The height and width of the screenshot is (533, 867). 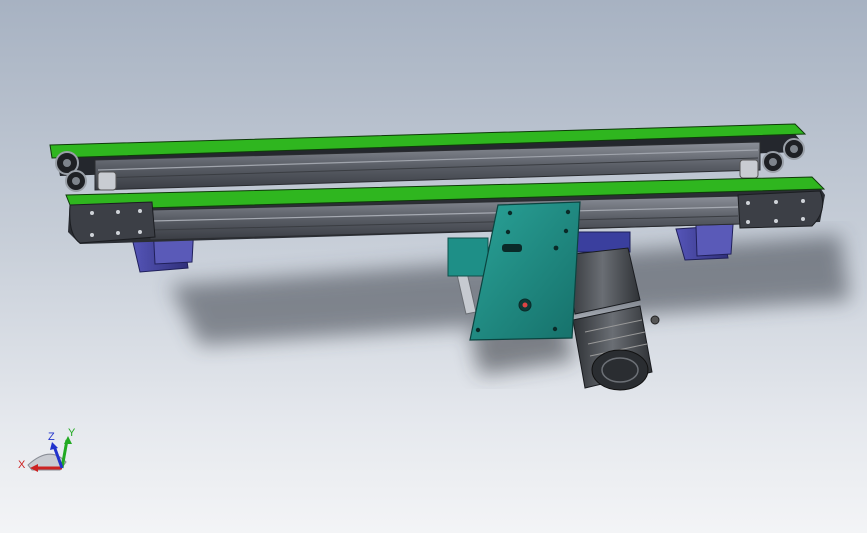 What do you see at coordinates (780, 209) in the screenshot?
I see `front-right-end-plate` at bounding box center [780, 209].